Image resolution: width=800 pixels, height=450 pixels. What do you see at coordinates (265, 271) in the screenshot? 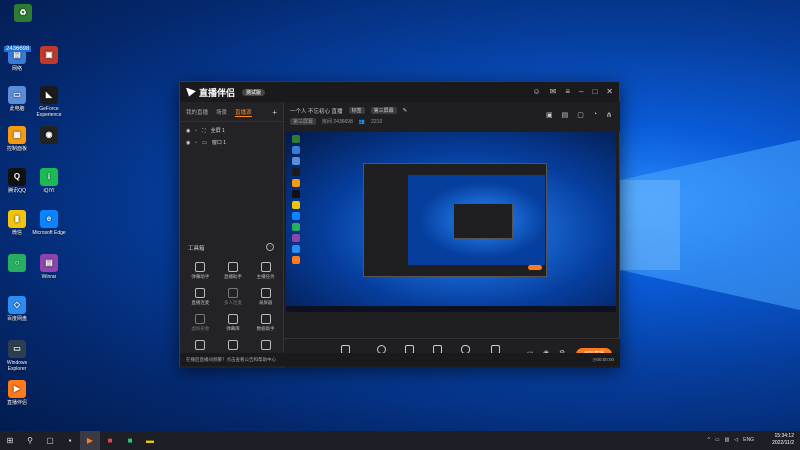
I see `tool-item: 主播任务` at bounding box center [265, 271].